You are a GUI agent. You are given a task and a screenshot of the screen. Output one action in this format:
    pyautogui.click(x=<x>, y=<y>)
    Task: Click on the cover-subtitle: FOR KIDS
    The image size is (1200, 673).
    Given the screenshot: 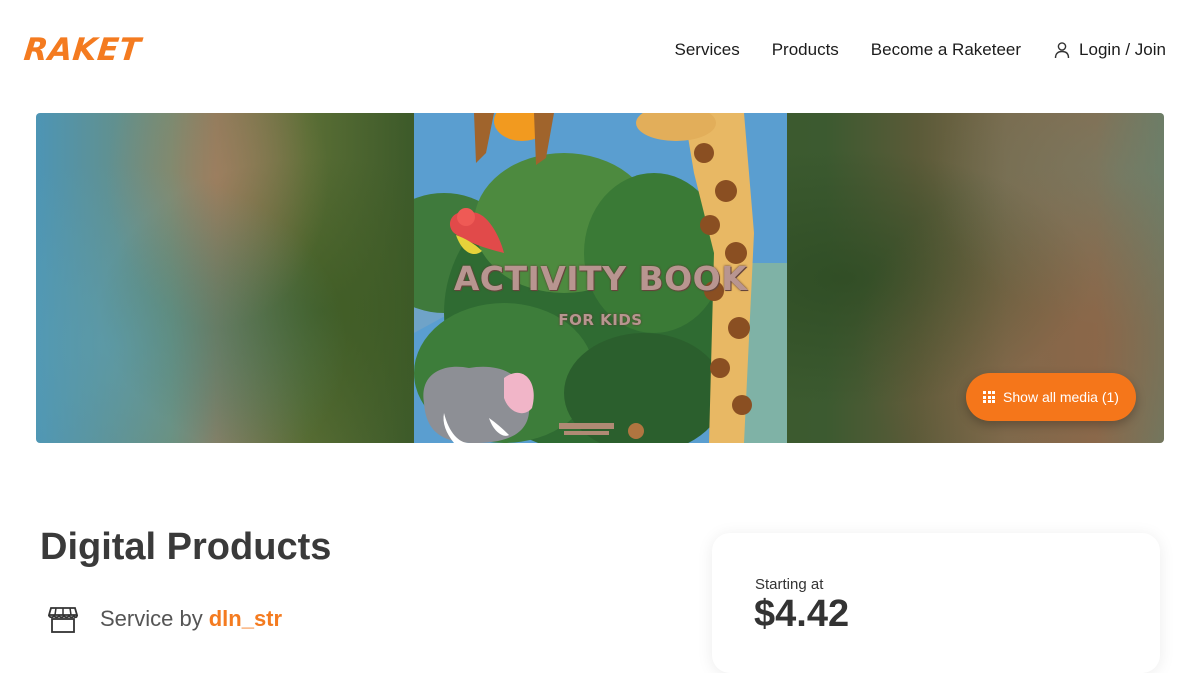 What is the action you would take?
    pyautogui.click(x=600, y=320)
    